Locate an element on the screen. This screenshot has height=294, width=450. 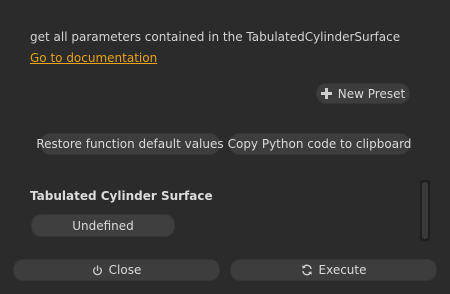
documentation-link: Go to documentation is located at coordinates (93, 58).